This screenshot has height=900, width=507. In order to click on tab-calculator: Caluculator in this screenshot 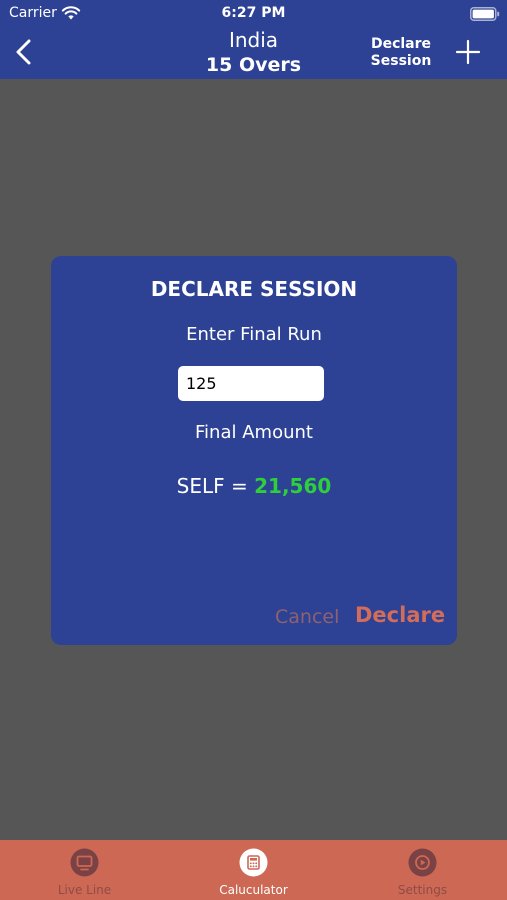, I will do `click(253, 870)`.